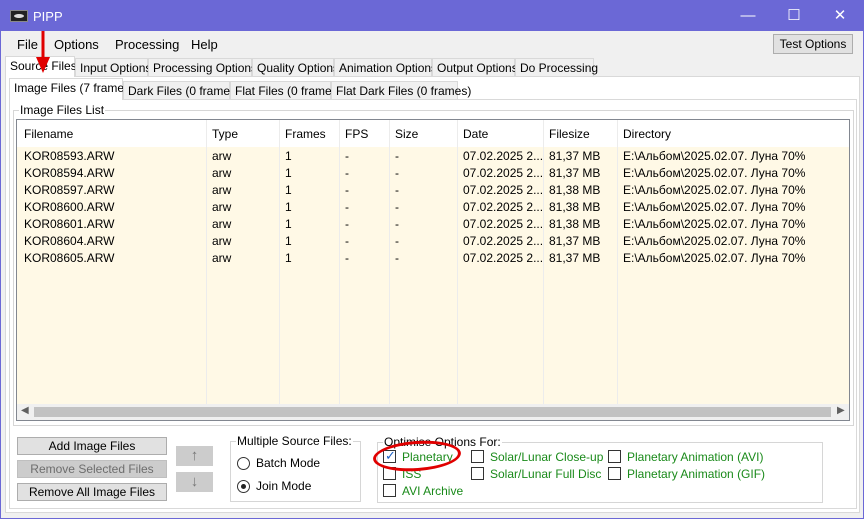 The image size is (864, 519). Describe the element at coordinates (695, 457) in the screenshot. I see `planetary-animation-avi-label: Planetary Animation (AVI)` at that location.